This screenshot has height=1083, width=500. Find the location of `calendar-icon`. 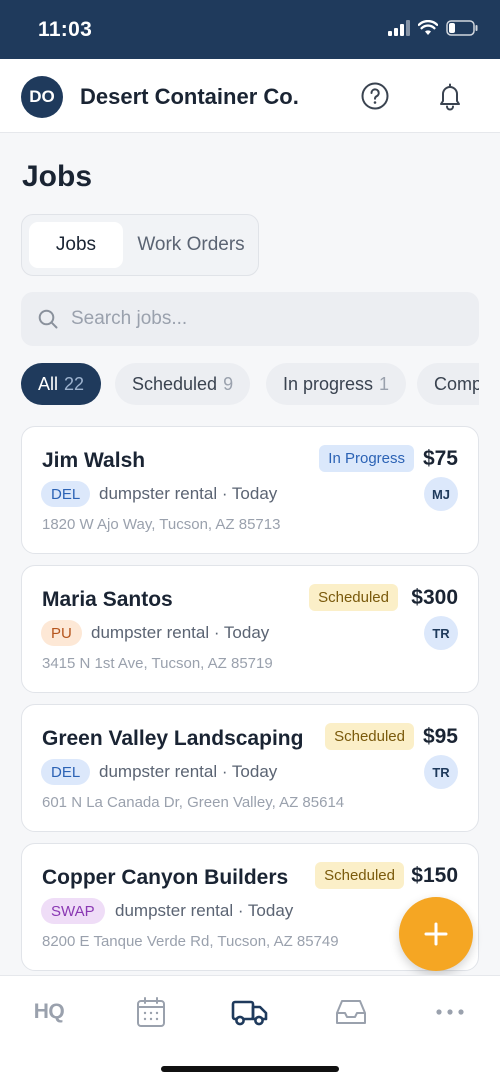

calendar-icon is located at coordinates (151, 1012).